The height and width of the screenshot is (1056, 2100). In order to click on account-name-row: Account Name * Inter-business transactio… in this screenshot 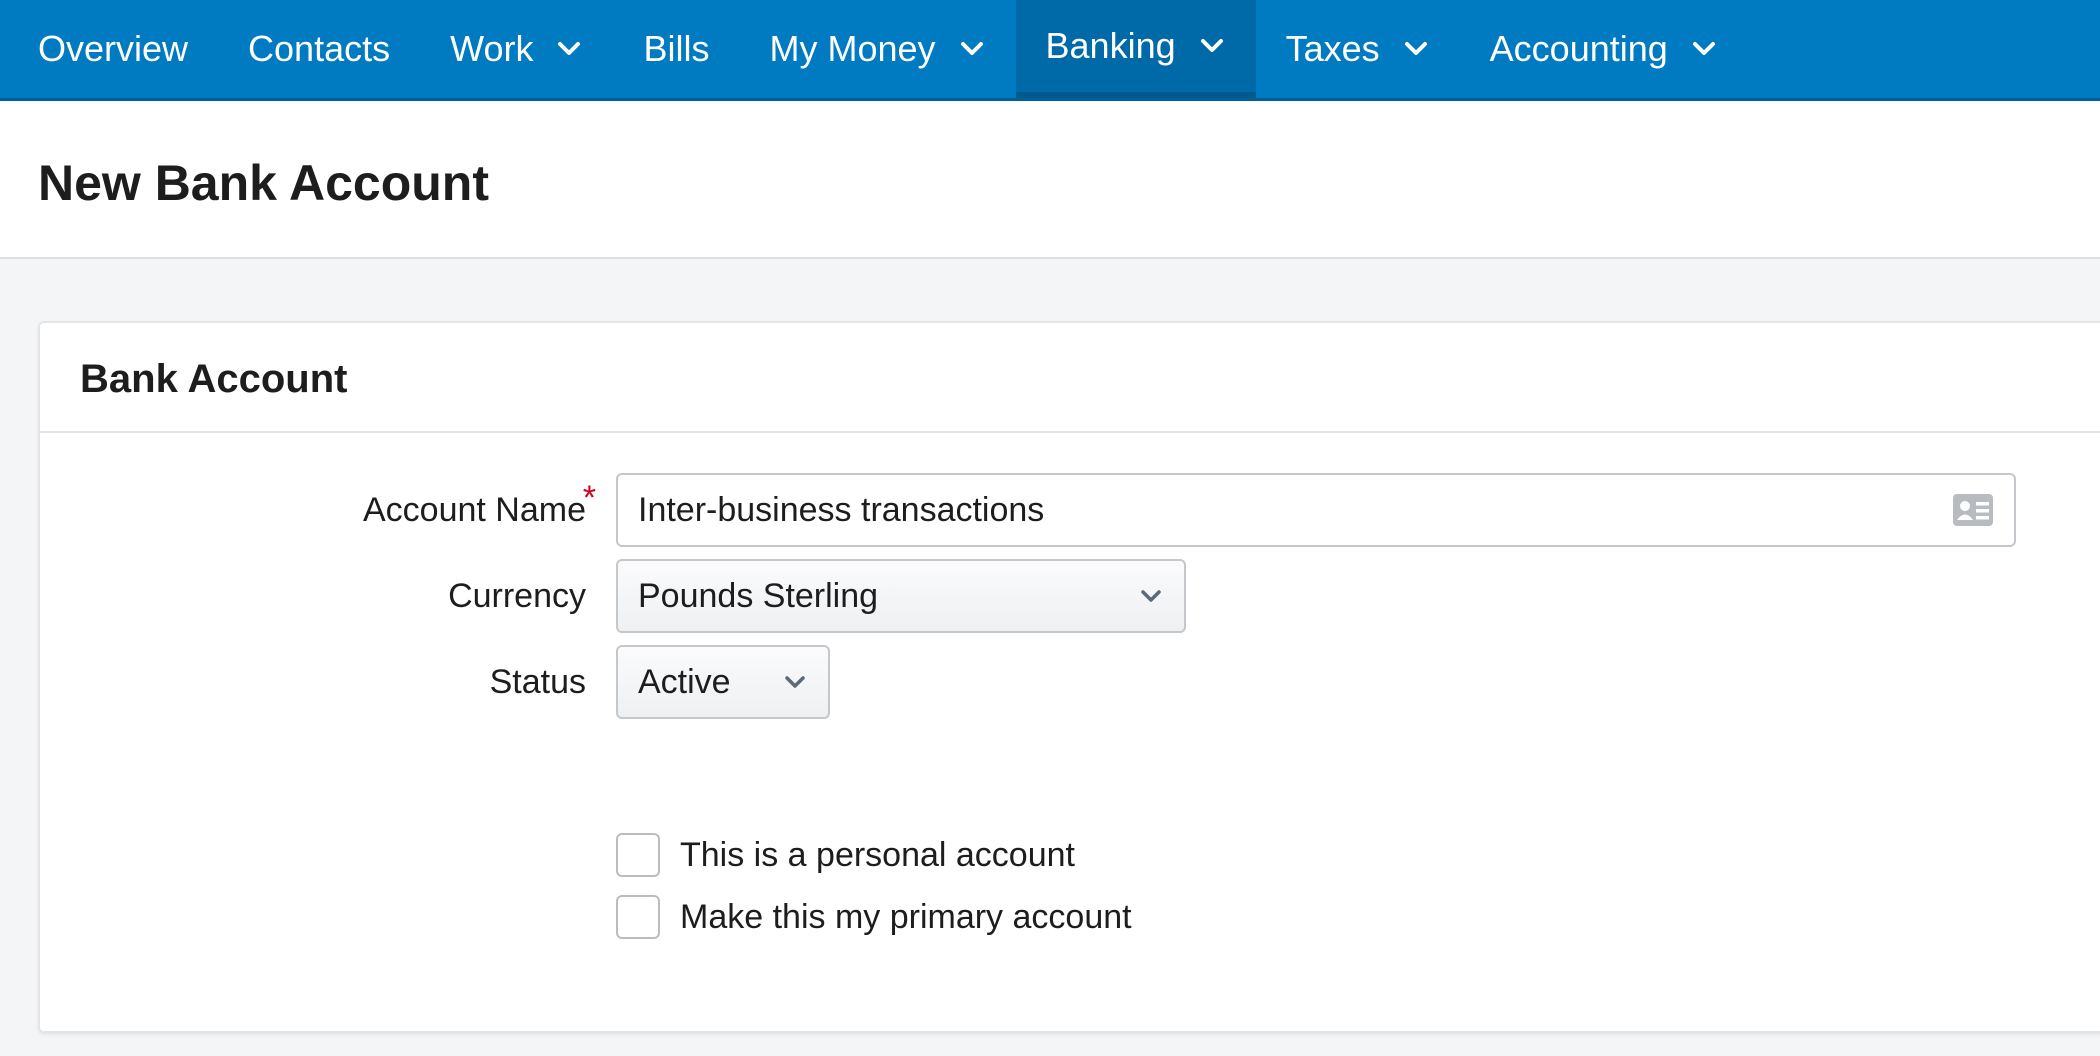, I will do `click(1028, 510)`.